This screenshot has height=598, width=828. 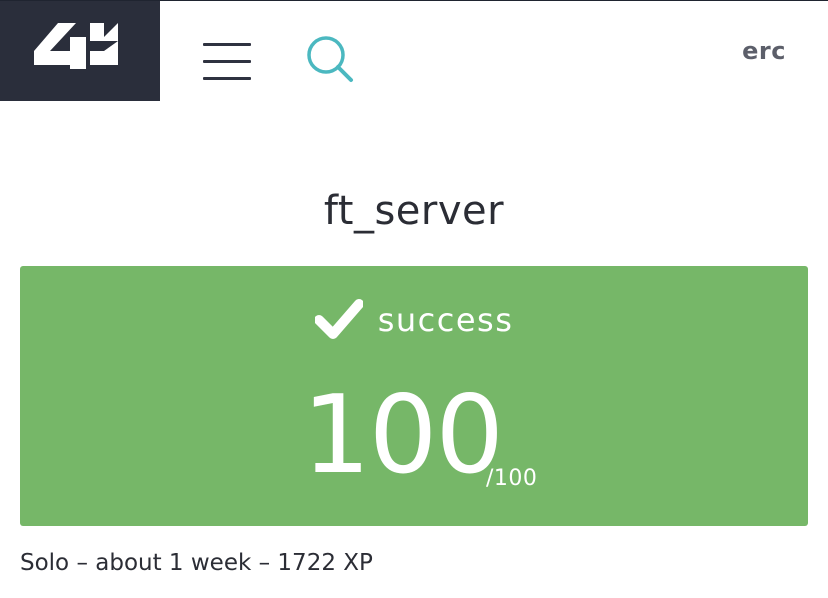 What do you see at coordinates (330, 59) in the screenshot?
I see `search-icon` at bounding box center [330, 59].